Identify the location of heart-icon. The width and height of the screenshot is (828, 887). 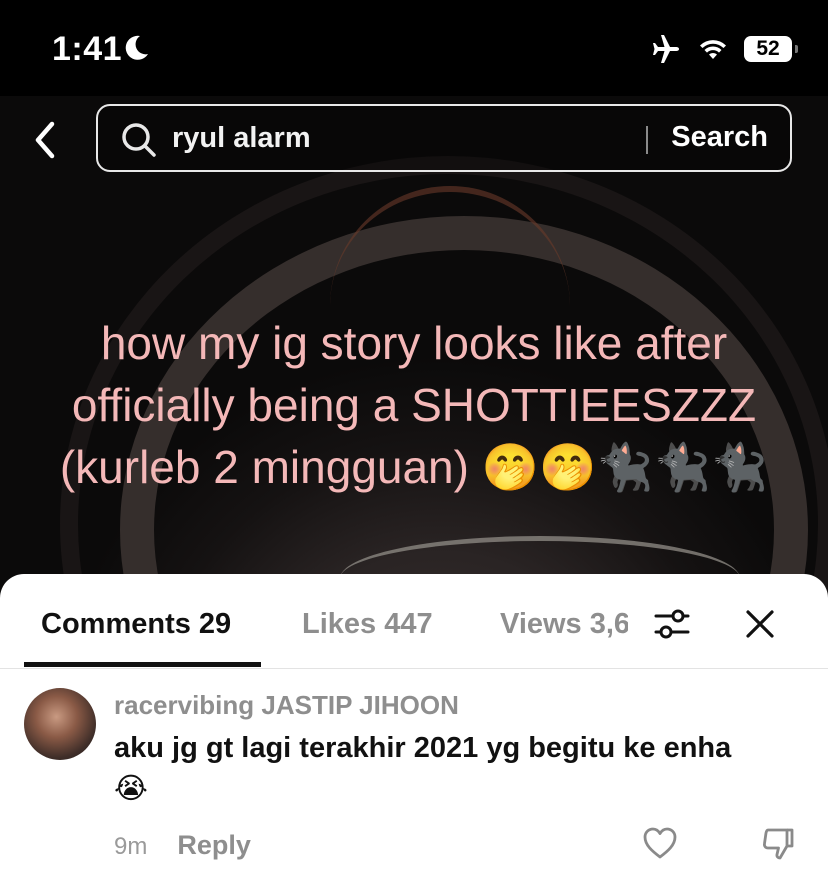
(660, 843).